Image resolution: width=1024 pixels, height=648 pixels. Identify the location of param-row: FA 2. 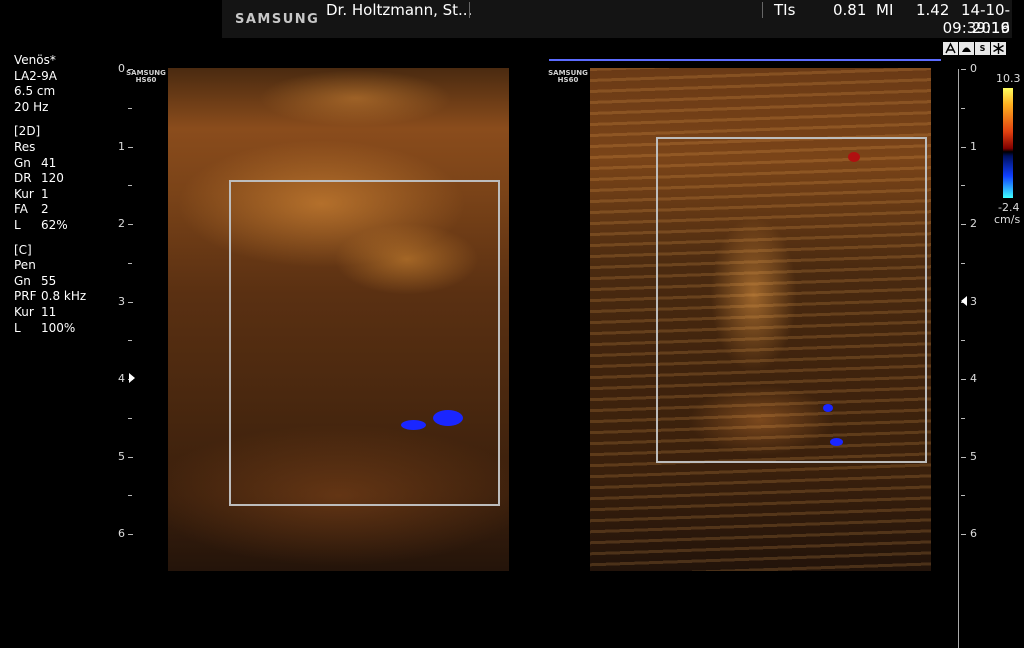
(31, 209).